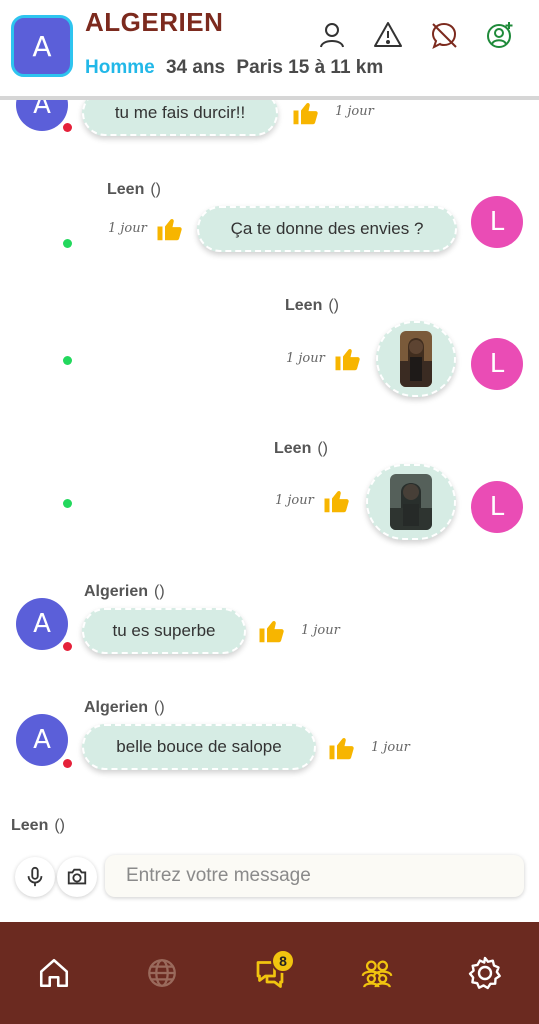 This screenshot has height=1024, width=539. What do you see at coordinates (377, 973) in the screenshot?
I see `group-icon` at bounding box center [377, 973].